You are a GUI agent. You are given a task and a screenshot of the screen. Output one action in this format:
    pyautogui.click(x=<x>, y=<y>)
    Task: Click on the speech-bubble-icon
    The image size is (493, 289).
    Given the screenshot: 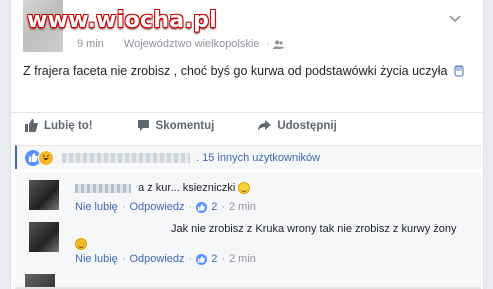 What is the action you would take?
    pyautogui.click(x=143, y=125)
    